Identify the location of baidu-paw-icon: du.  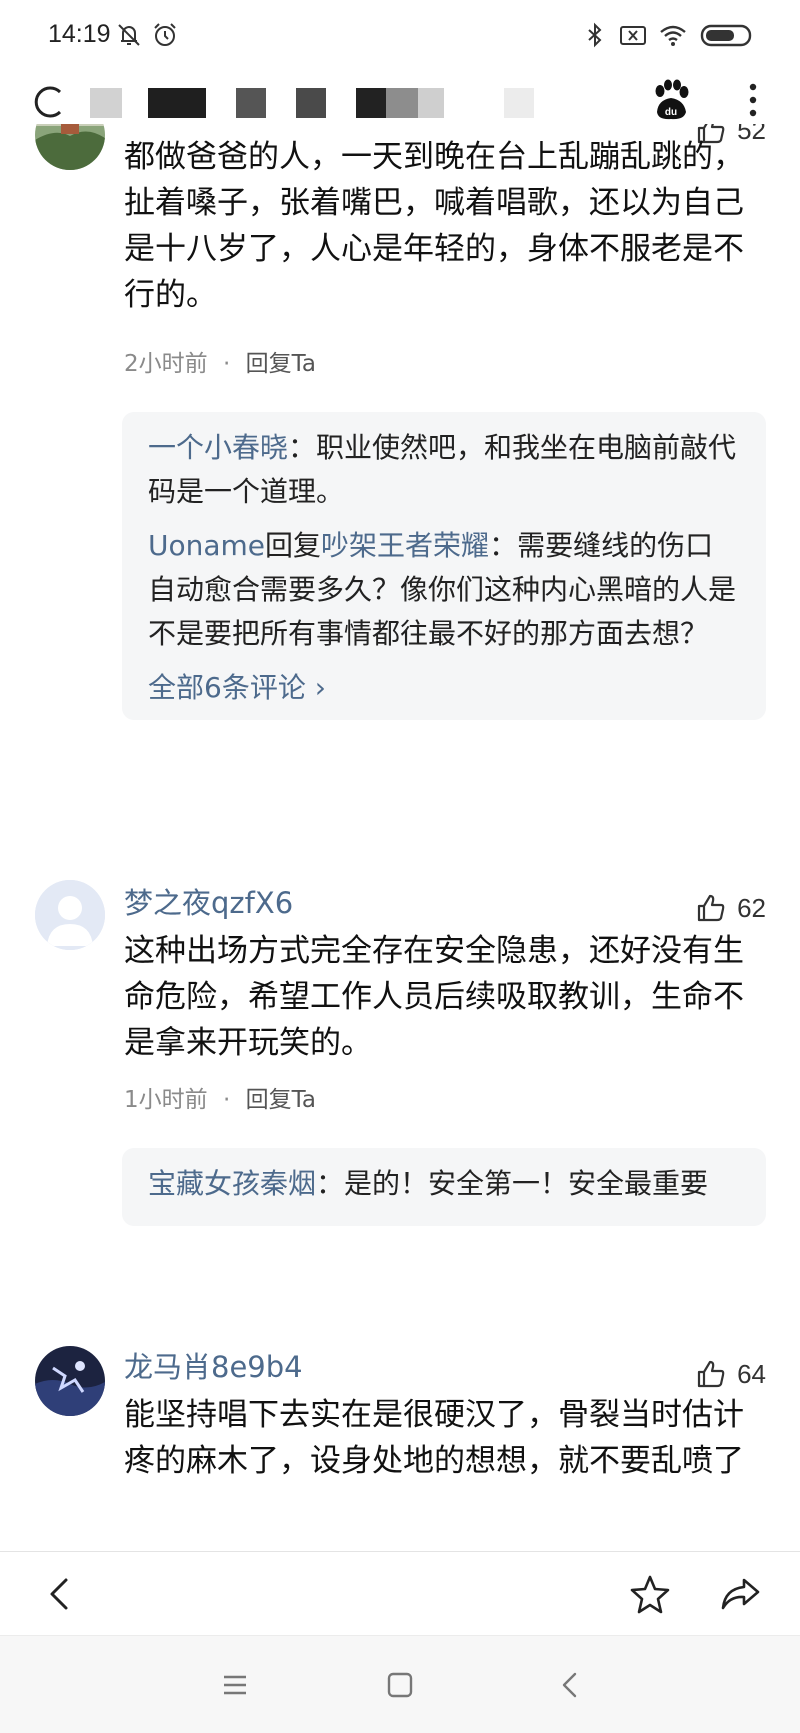
(671, 100).